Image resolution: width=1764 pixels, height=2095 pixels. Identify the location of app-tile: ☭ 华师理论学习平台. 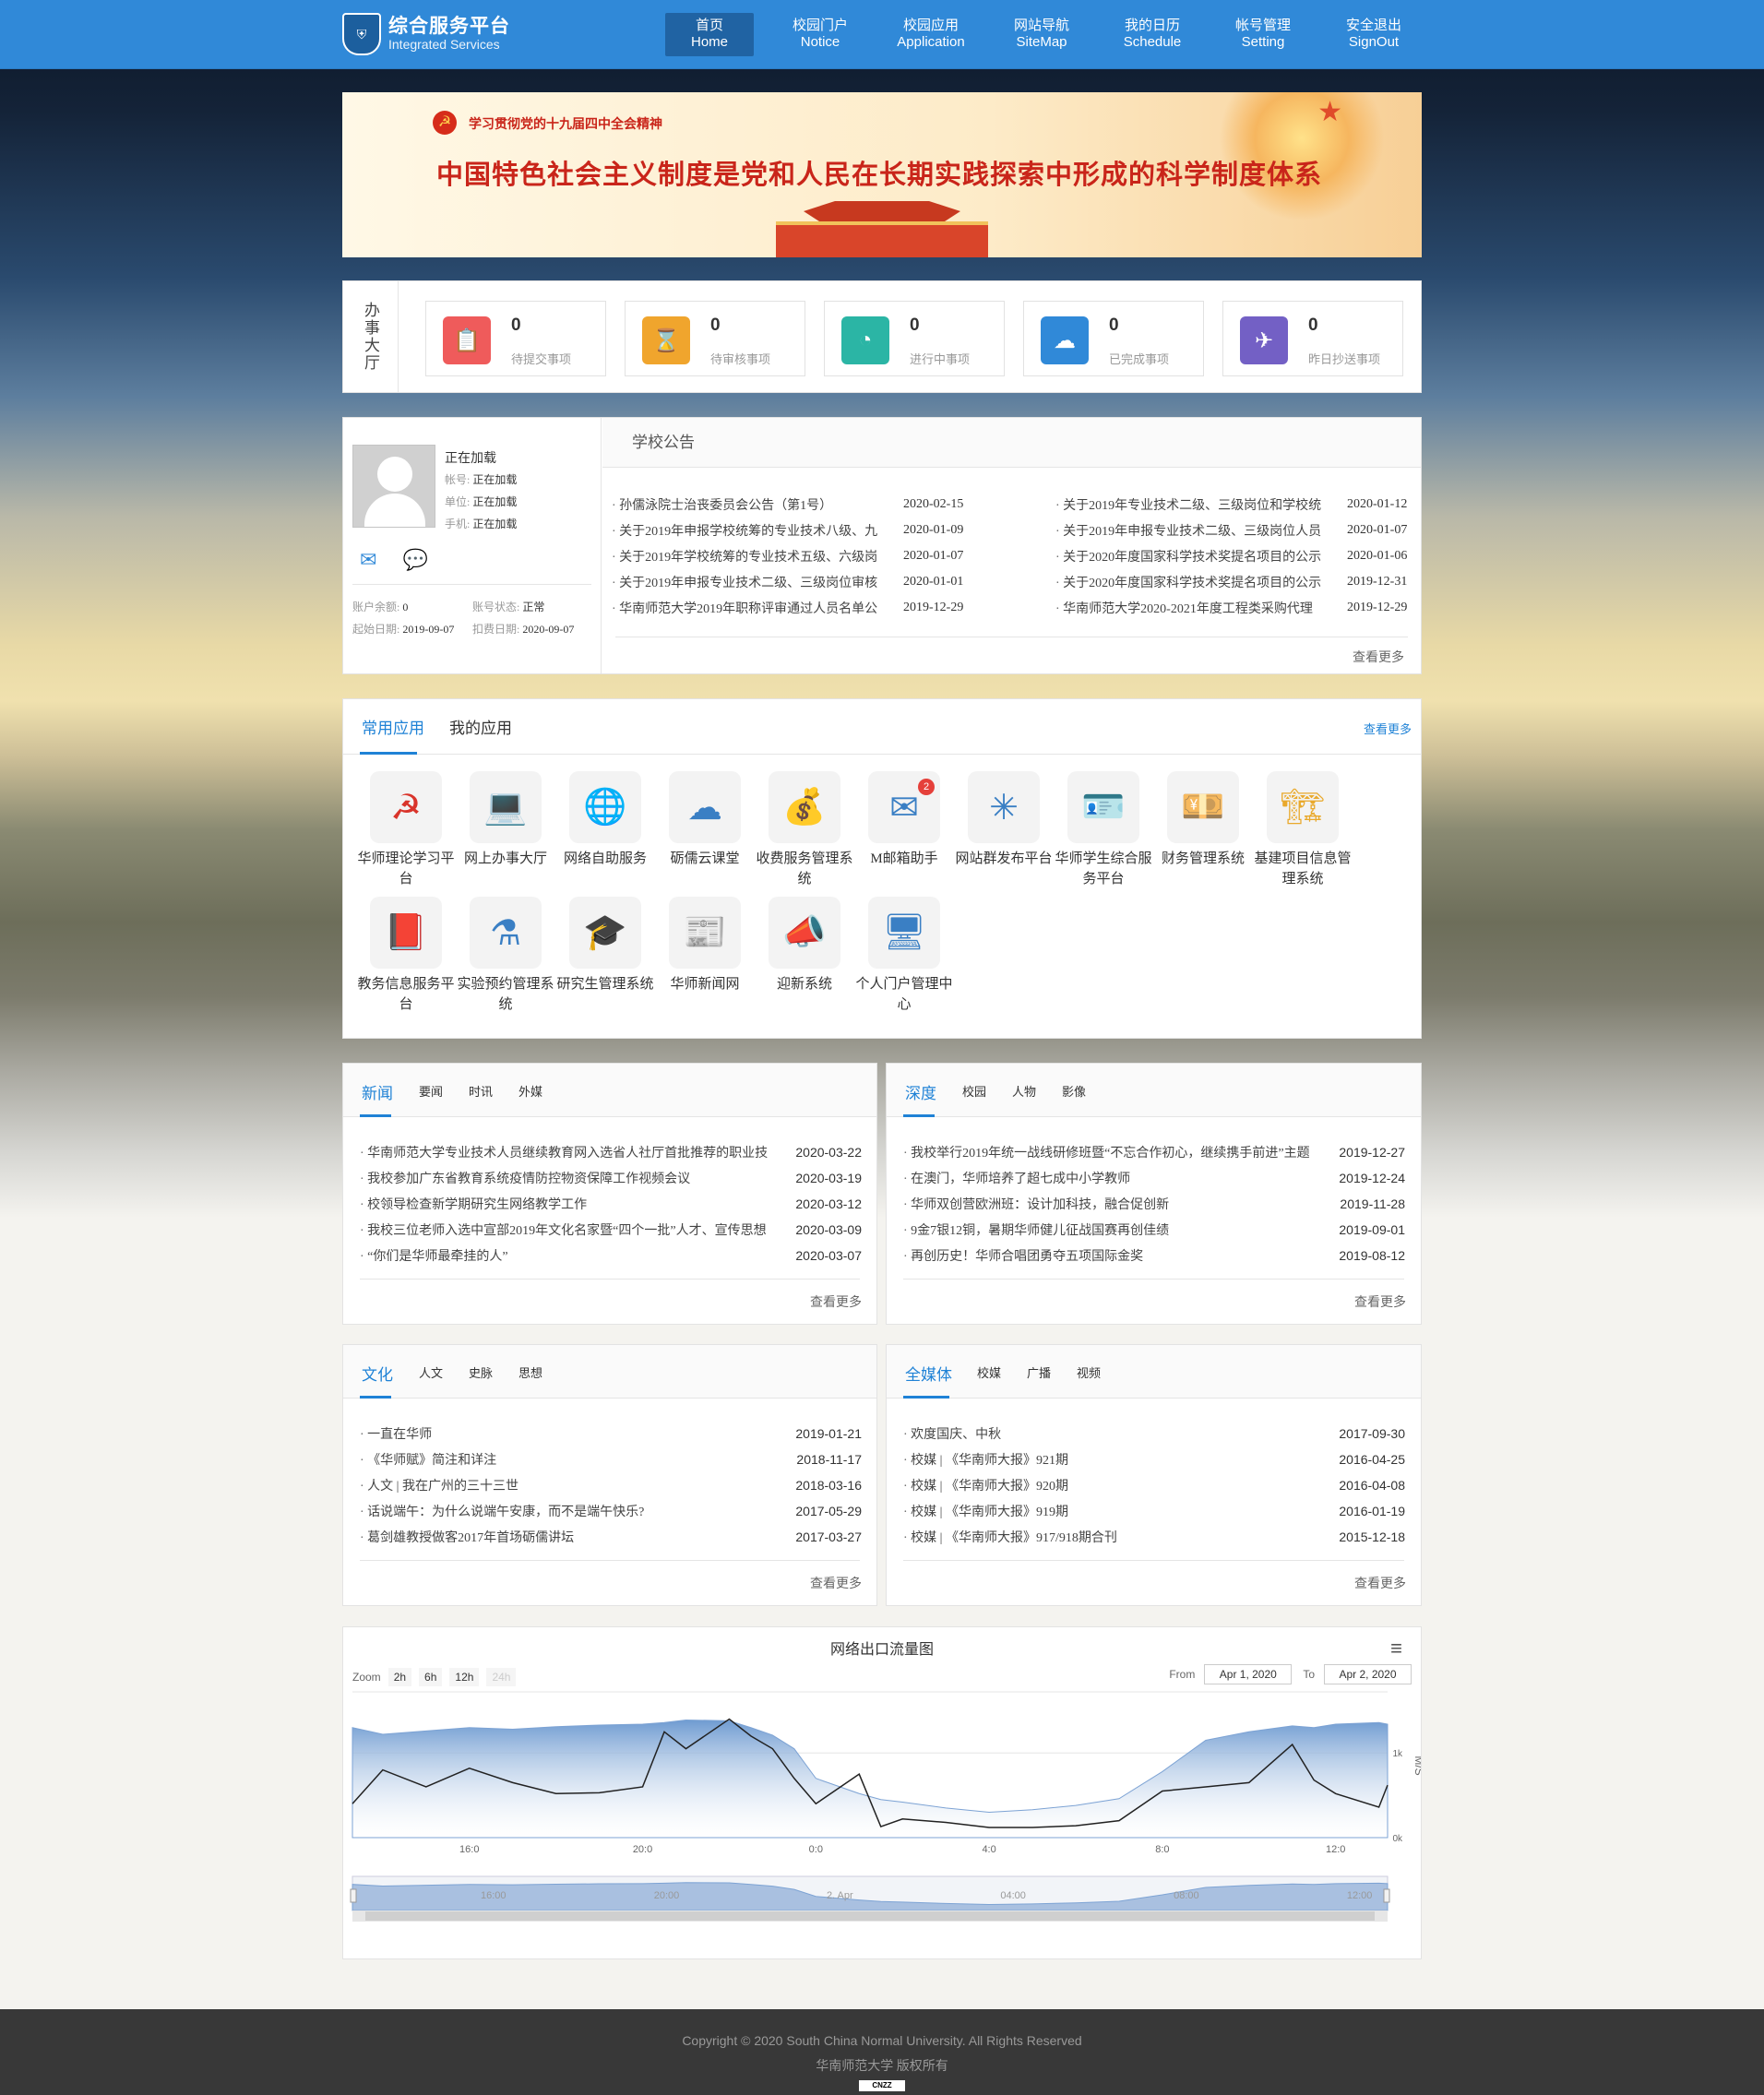
(406, 830).